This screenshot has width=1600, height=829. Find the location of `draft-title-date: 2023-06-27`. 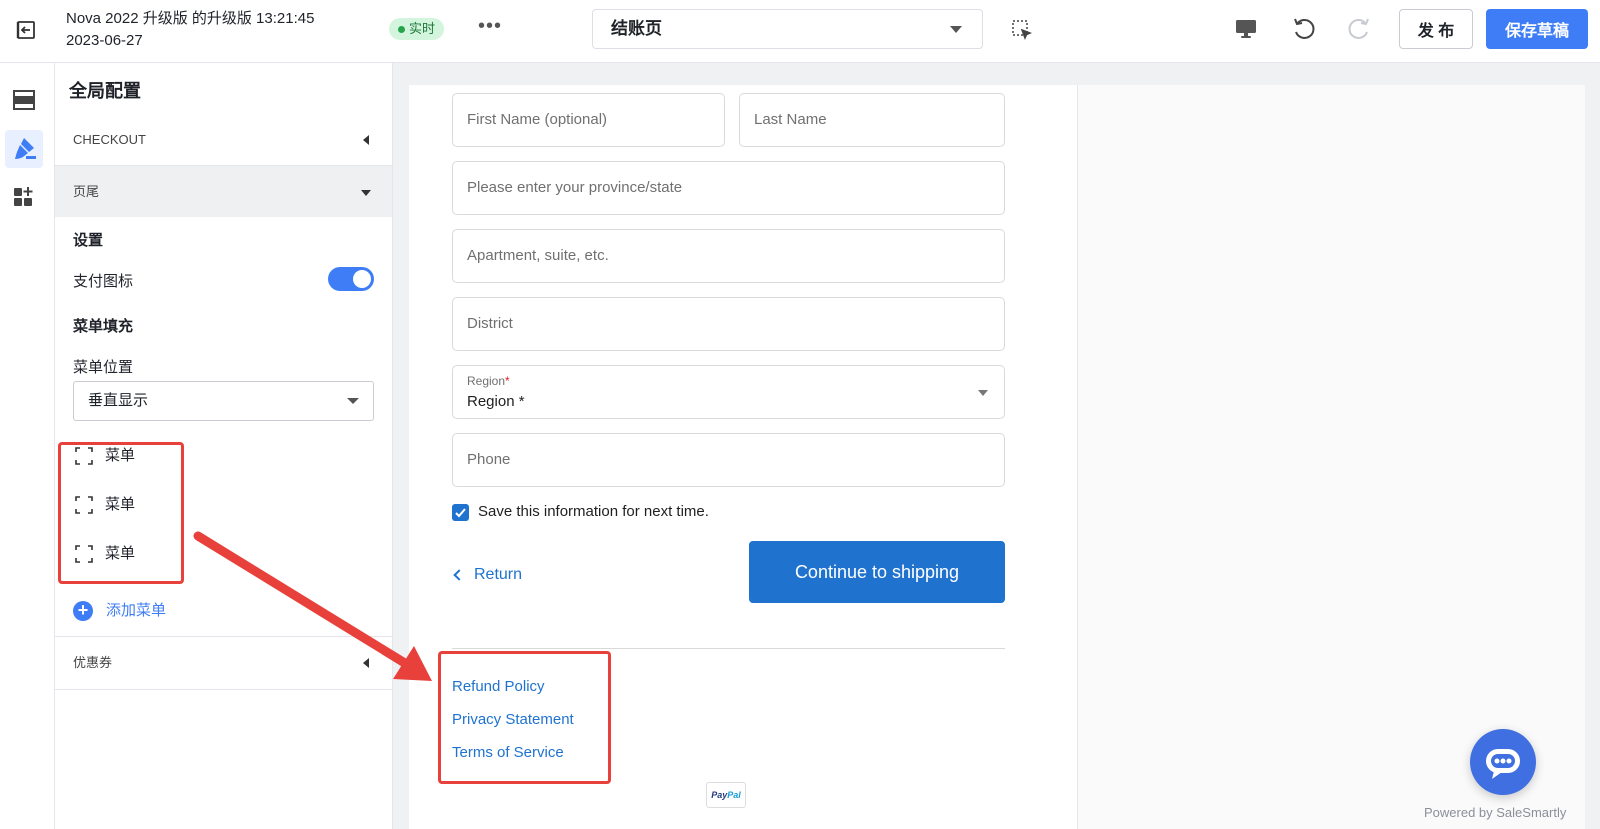

draft-title-date: 2023-06-27 is located at coordinates (104, 40).